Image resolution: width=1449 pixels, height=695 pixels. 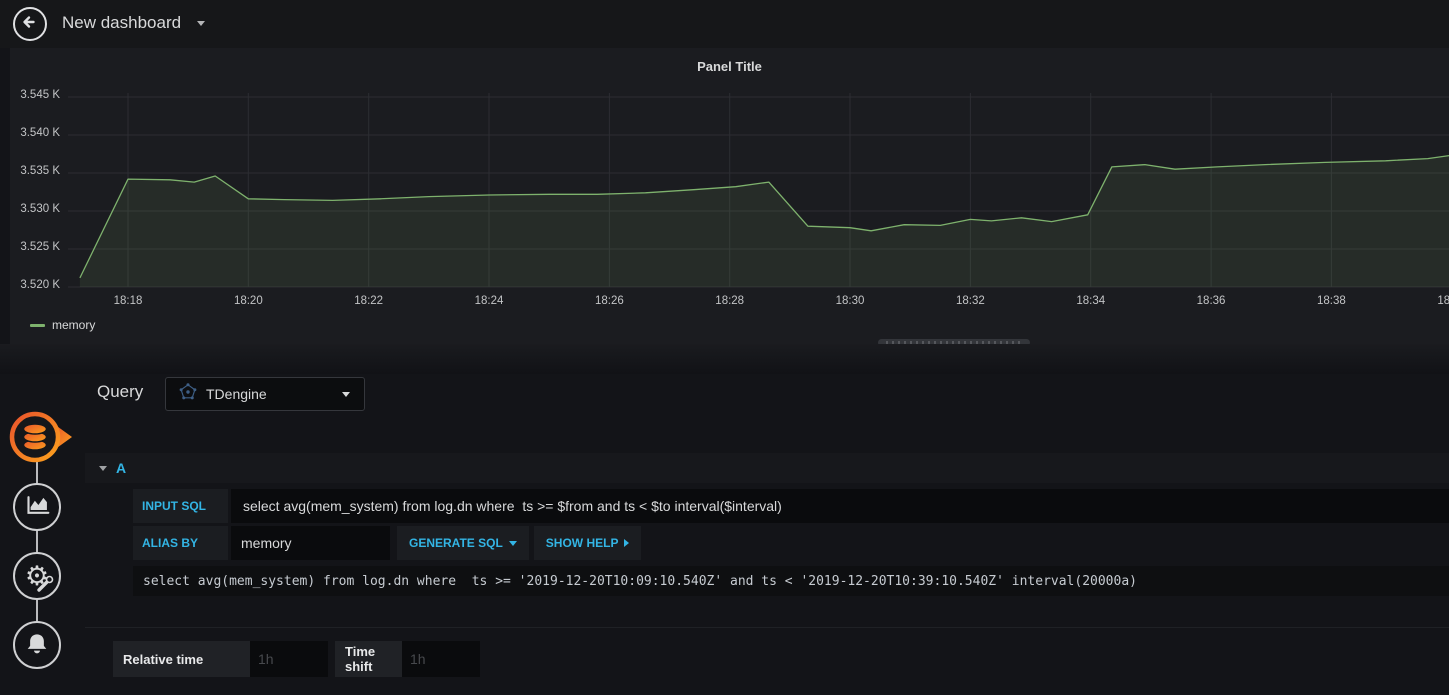 What do you see at coordinates (37, 325) in the screenshot?
I see `legend-color-swatch` at bounding box center [37, 325].